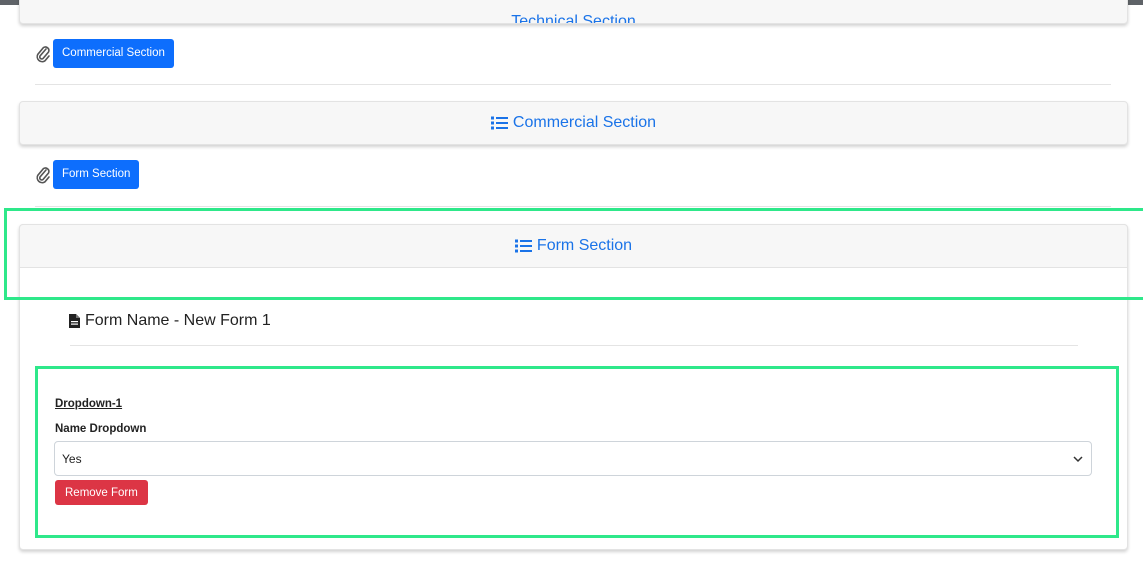 The width and height of the screenshot is (1143, 583). What do you see at coordinates (74, 321) in the screenshot?
I see `document-icon` at bounding box center [74, 321].